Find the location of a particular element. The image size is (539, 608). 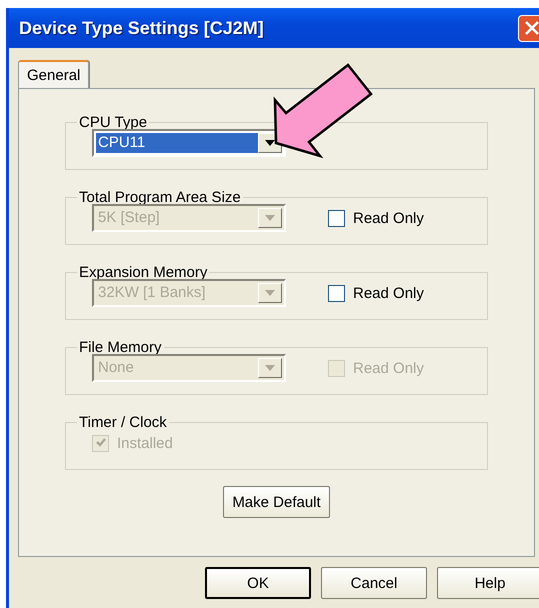

close-icon is located at coordinates (531, 28).